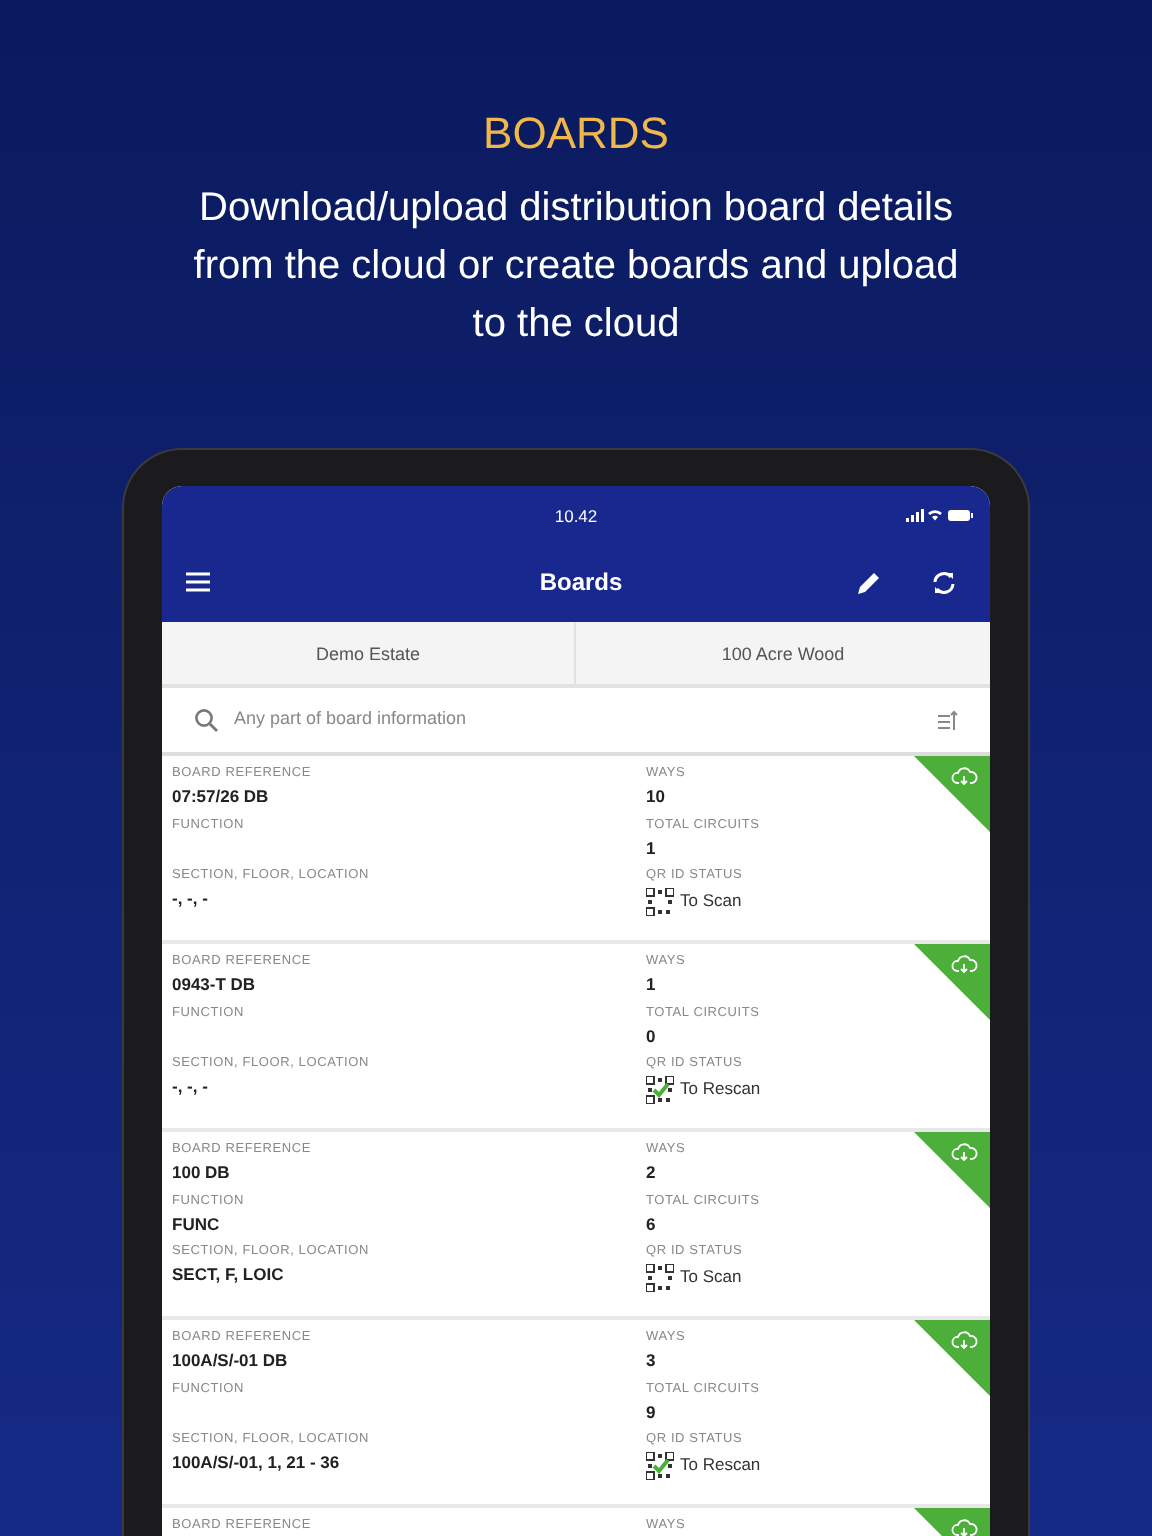  I want to click on field-value: 6, so click(652, 1224).